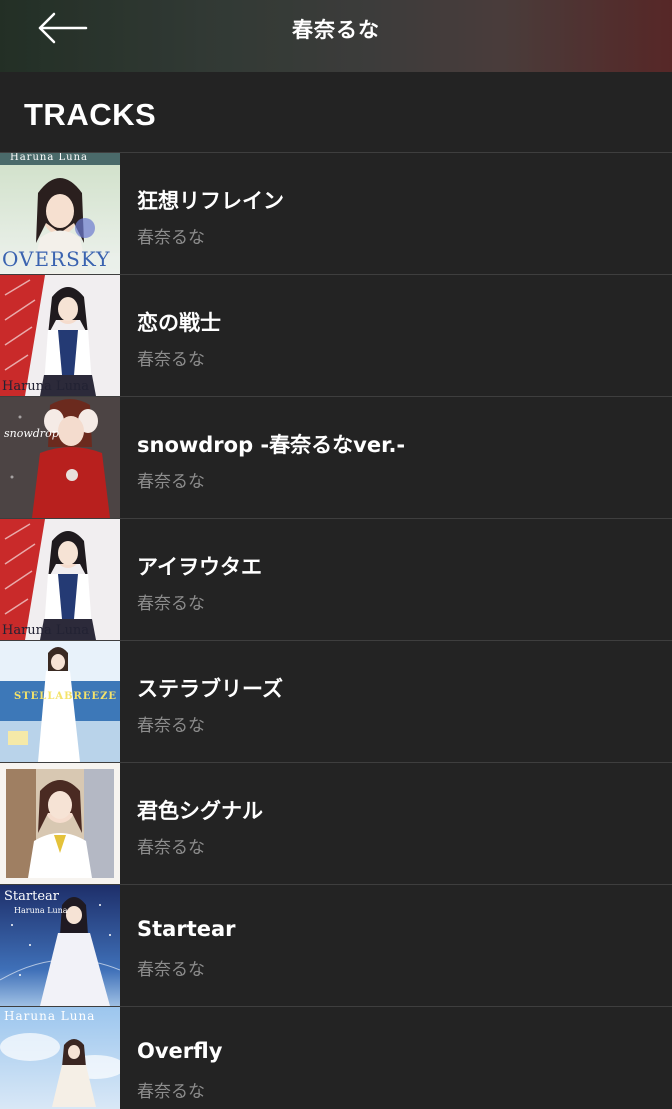 Image resolution: width=672 pixels, height=1109 pixels. I want to click on page-title: 春奈るな, so click(336, 30).